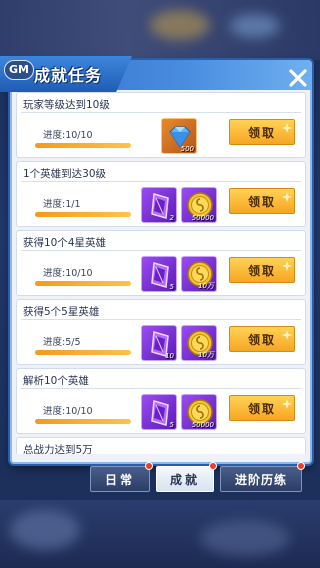  I want to click on task-row: 获得5个5星英雄 进度:5/5 10 10万 领取, so click(161, 332).